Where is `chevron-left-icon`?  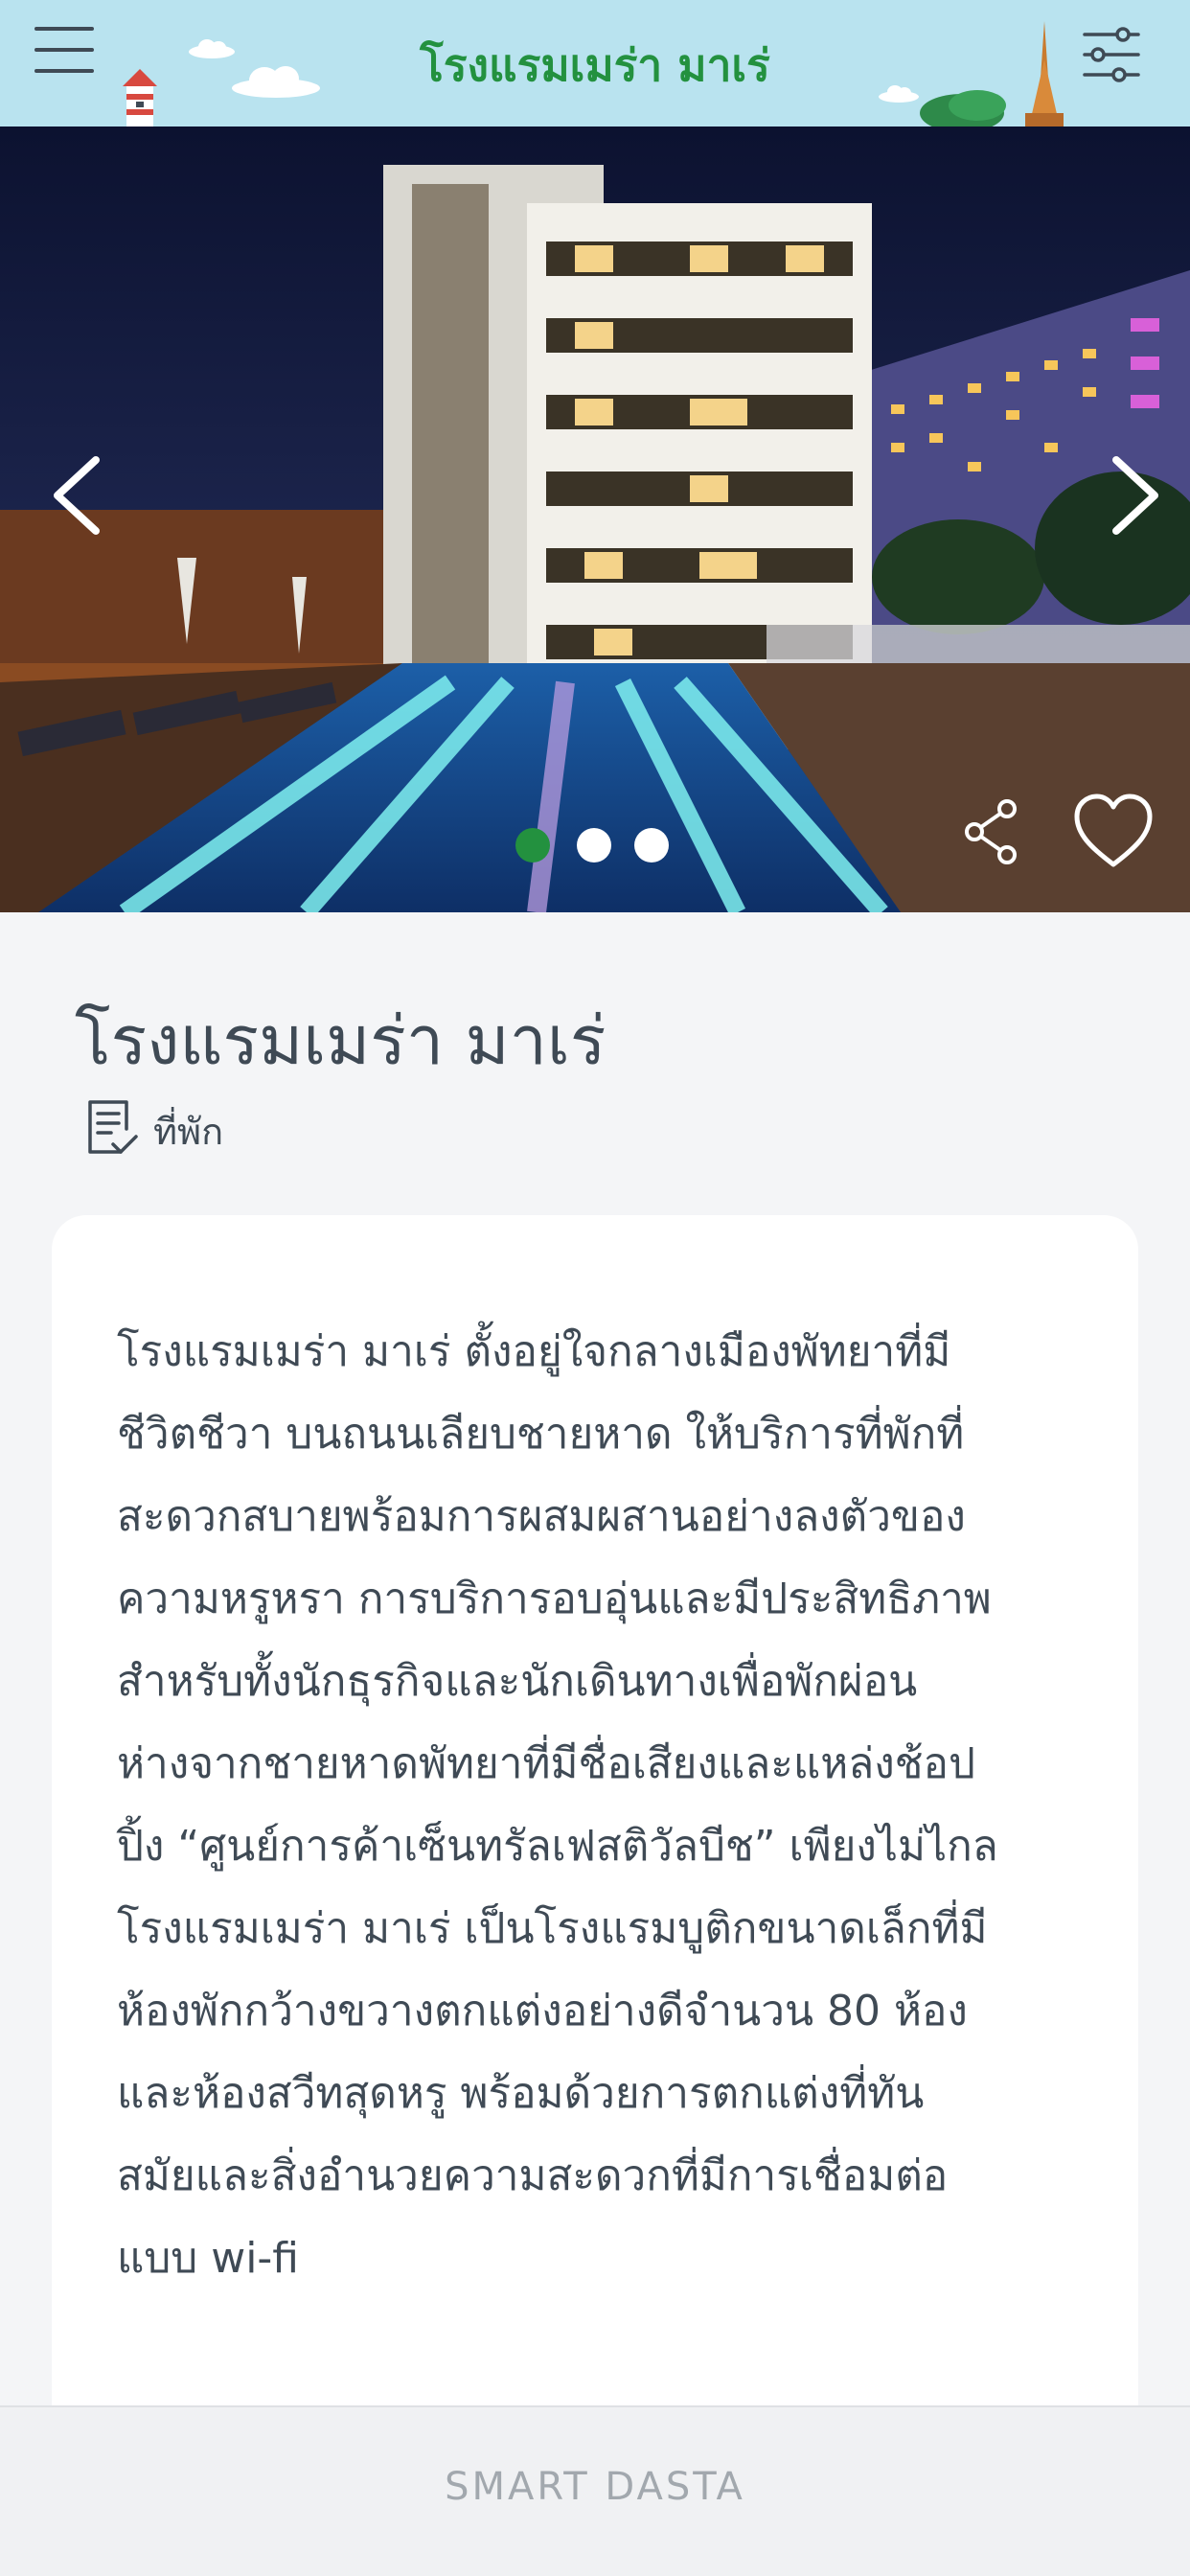
chevron-left-icon is located at coordinates (77, 495).